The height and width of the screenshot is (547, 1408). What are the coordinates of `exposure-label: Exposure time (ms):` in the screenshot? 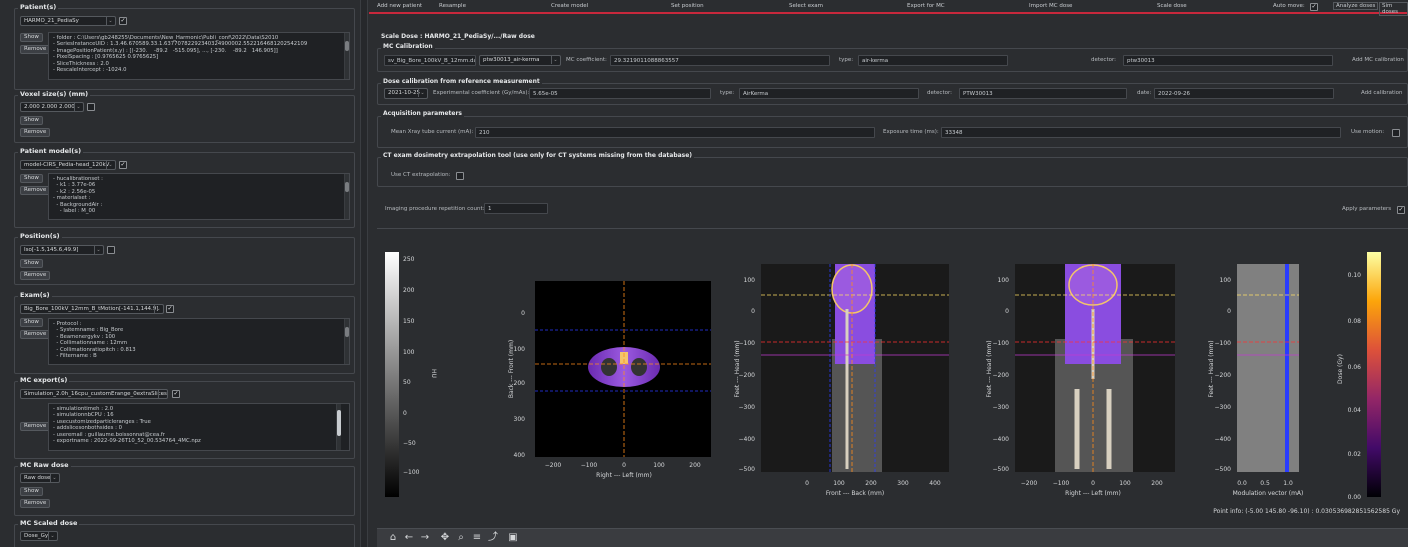 It's located at (911, 132).